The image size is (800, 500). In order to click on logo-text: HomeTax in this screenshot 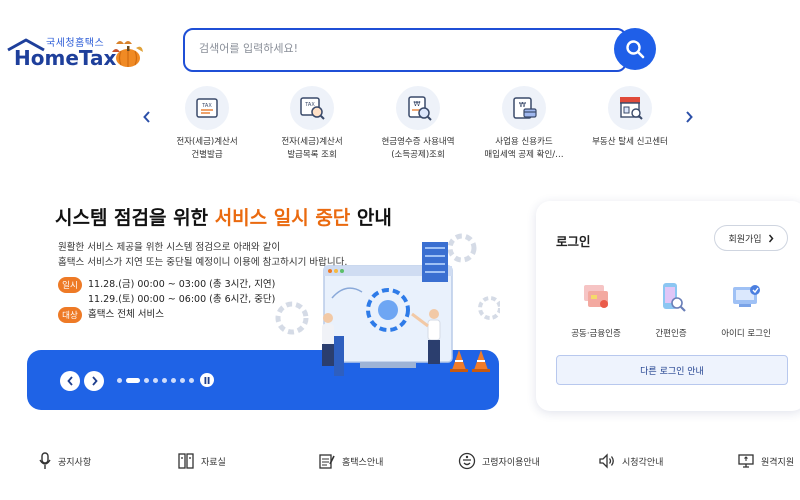, I will do `click(65, 58)`.